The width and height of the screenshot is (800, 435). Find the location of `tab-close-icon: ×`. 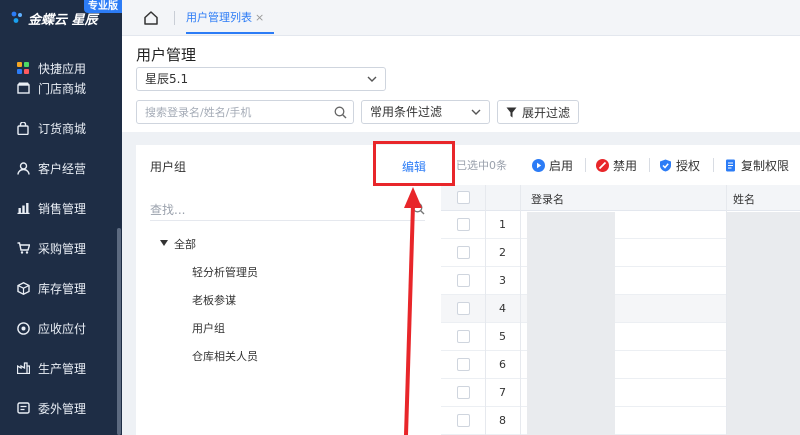

tab-close-icon: × is located at coordinates (259, 17).